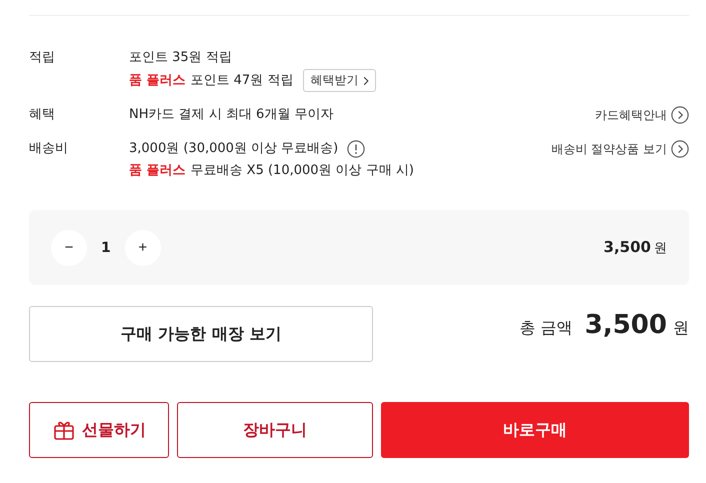 The width and height of the screenshot is (706, 483). I want to click on store-button: 구매 가능한 매장 보기, so click(201, 334).